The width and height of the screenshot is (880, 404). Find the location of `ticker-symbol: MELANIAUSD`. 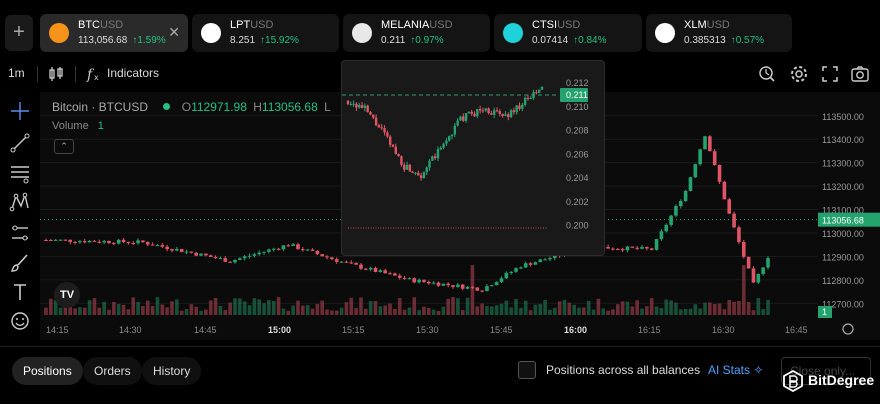

ticker-symbol: MELANIAUSD is located at coordinates (417, 25).